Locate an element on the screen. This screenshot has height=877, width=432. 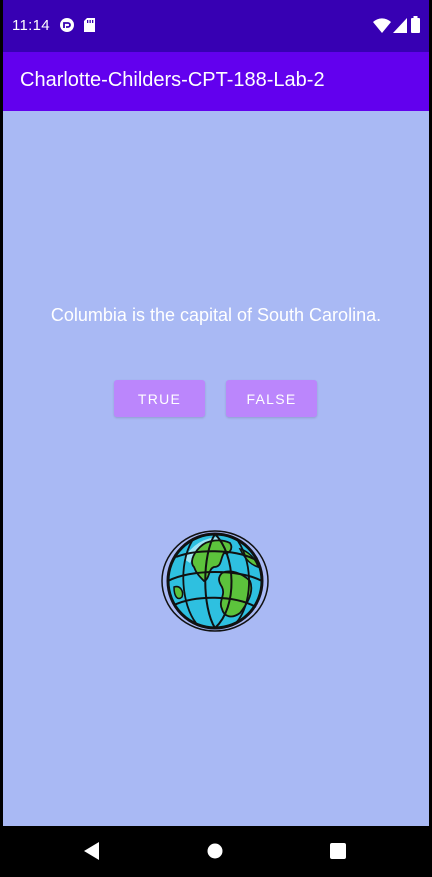
navigation-bar is located at coordinates (216, 851).